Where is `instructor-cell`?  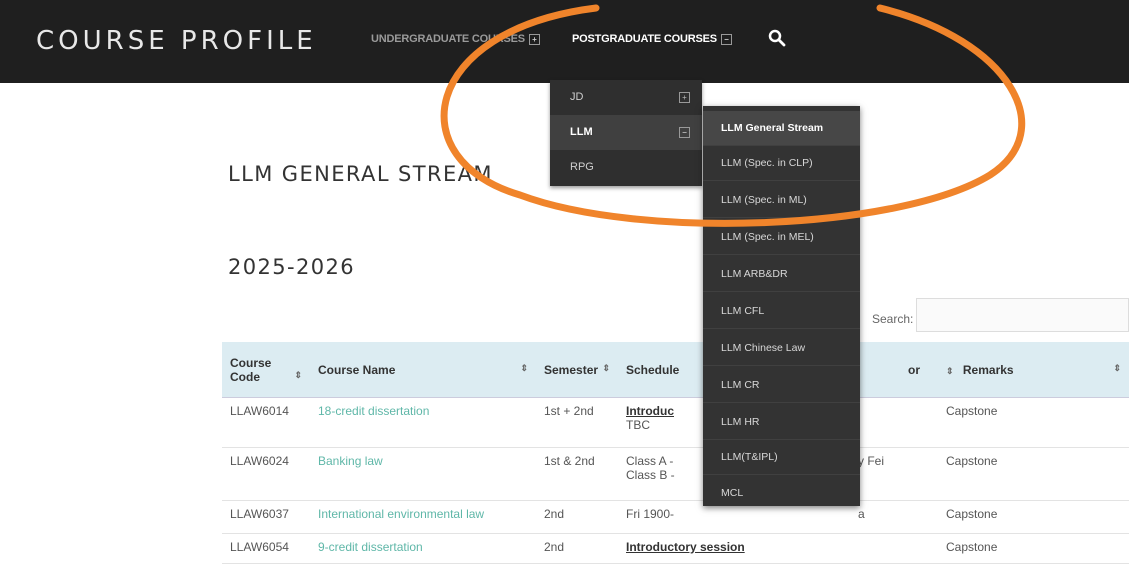 instructor-cell is located at coordinates (853, 548).